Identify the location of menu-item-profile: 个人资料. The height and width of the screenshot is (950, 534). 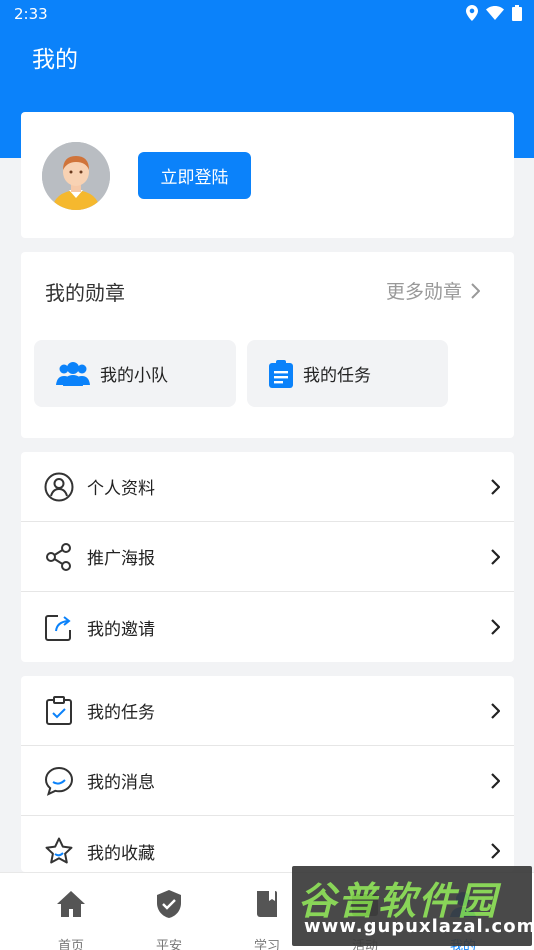
(267, 487).